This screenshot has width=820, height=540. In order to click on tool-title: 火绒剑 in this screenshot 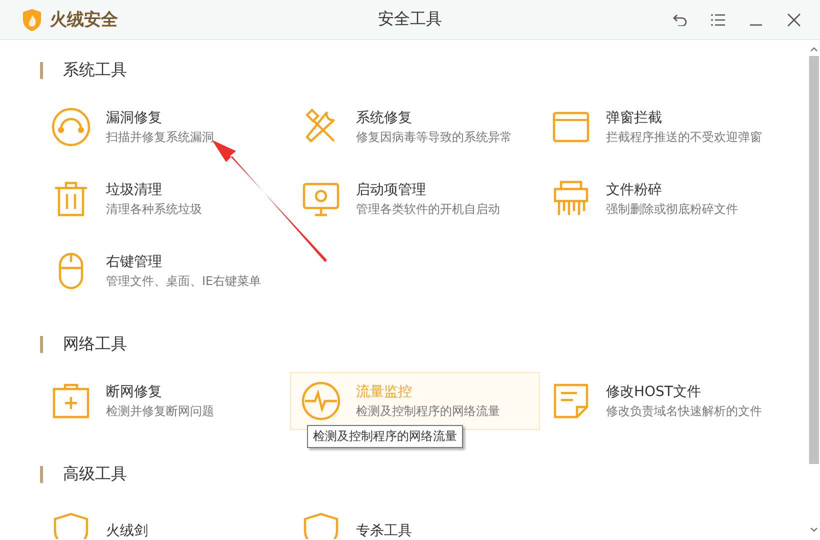, I will do `click(127, 530)`.